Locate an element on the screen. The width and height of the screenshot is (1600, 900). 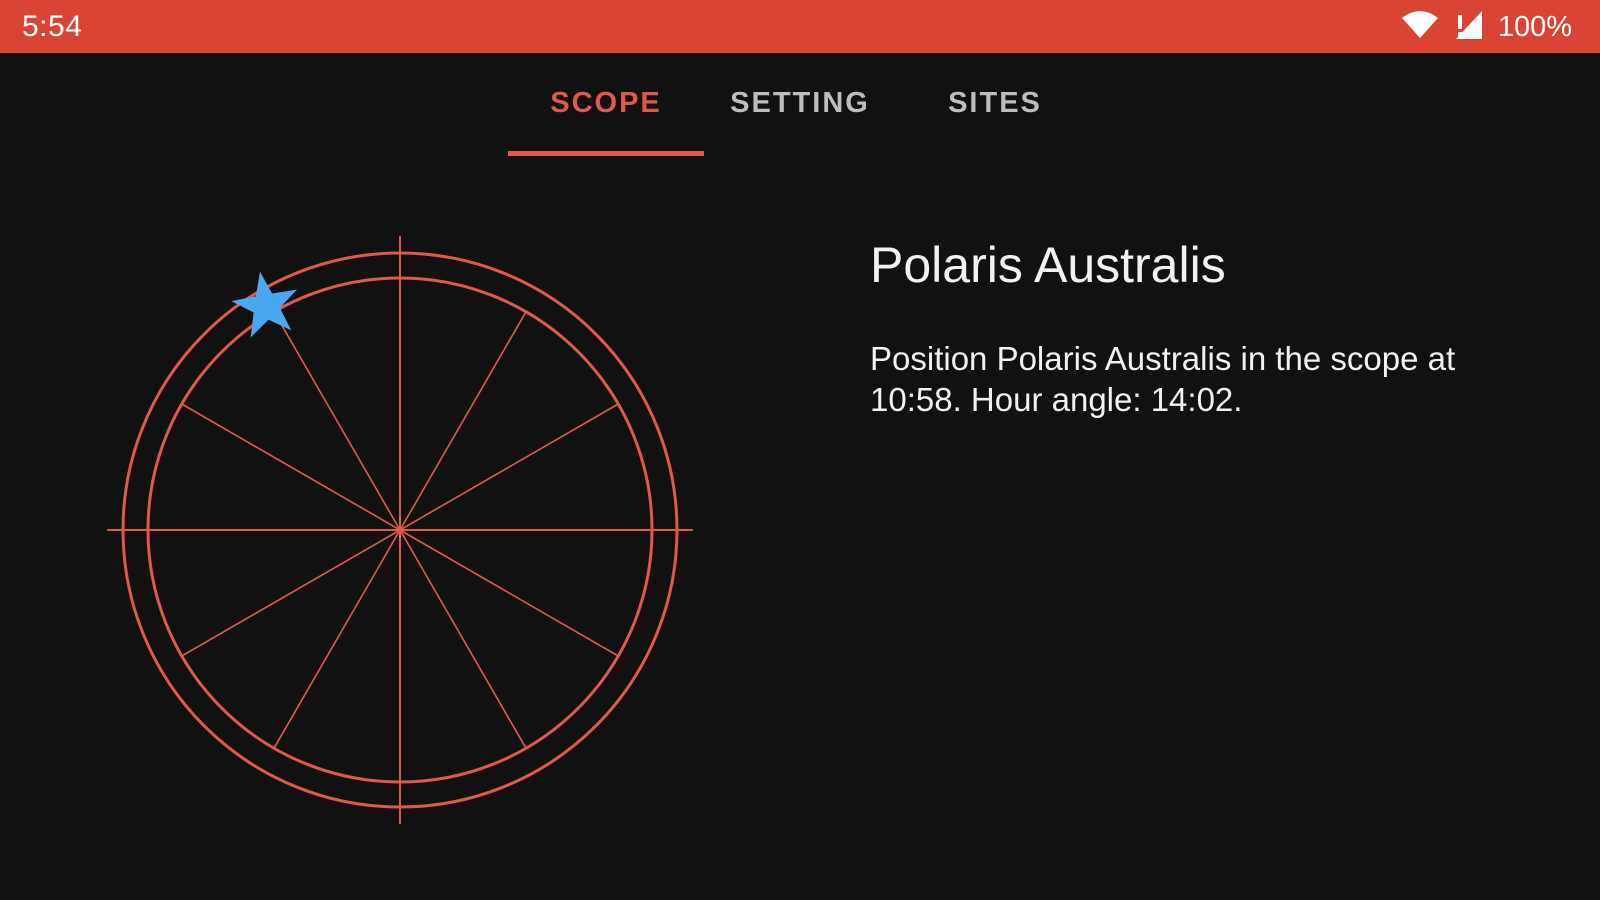
status-time: 5:54 is located at coordinates (52, 26).